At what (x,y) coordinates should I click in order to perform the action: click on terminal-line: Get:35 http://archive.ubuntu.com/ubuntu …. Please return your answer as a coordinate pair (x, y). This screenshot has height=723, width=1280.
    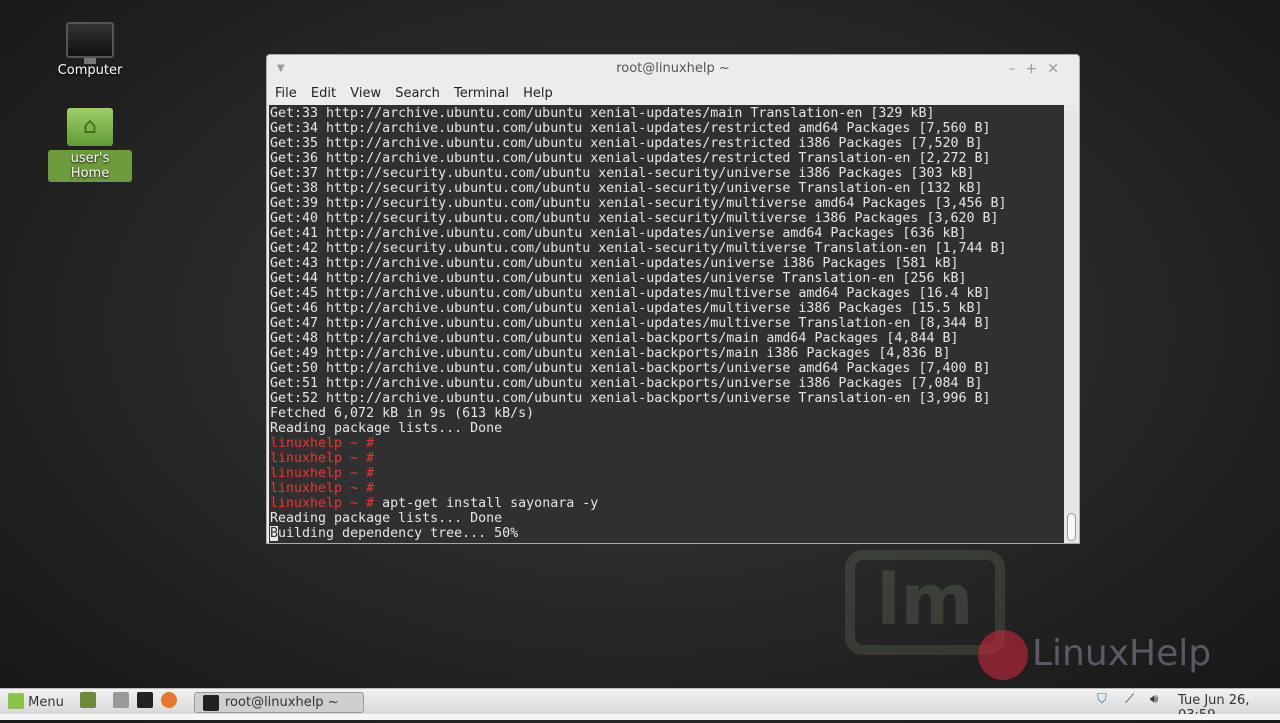
    Looking at the image, I should click on (626, 143).